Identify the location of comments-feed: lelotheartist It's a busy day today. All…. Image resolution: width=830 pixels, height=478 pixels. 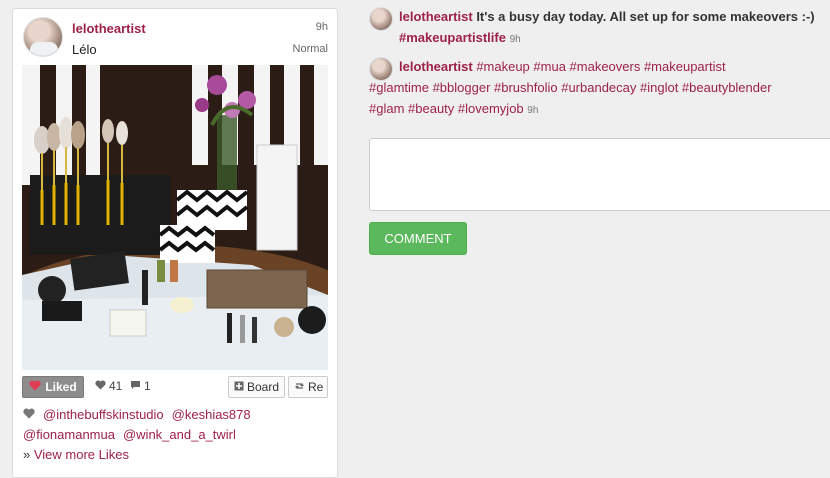
(596, 63).